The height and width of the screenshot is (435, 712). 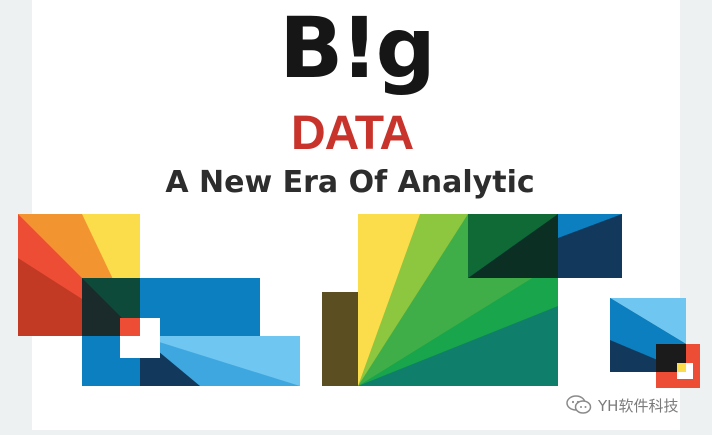 What do you see at coordinates (655, 343) in the screenshot?
I see `right-artwork-group` at bounding box center [655, 343].